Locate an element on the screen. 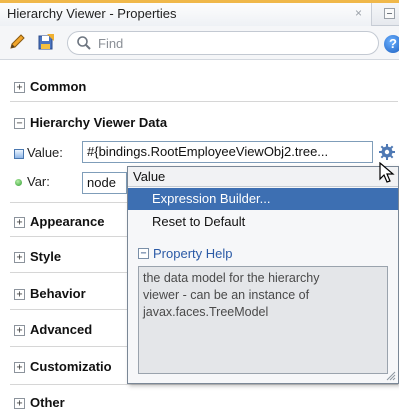 This screenshot has width=399, height=417. section-label: Style is located at coordinates (46, 256).